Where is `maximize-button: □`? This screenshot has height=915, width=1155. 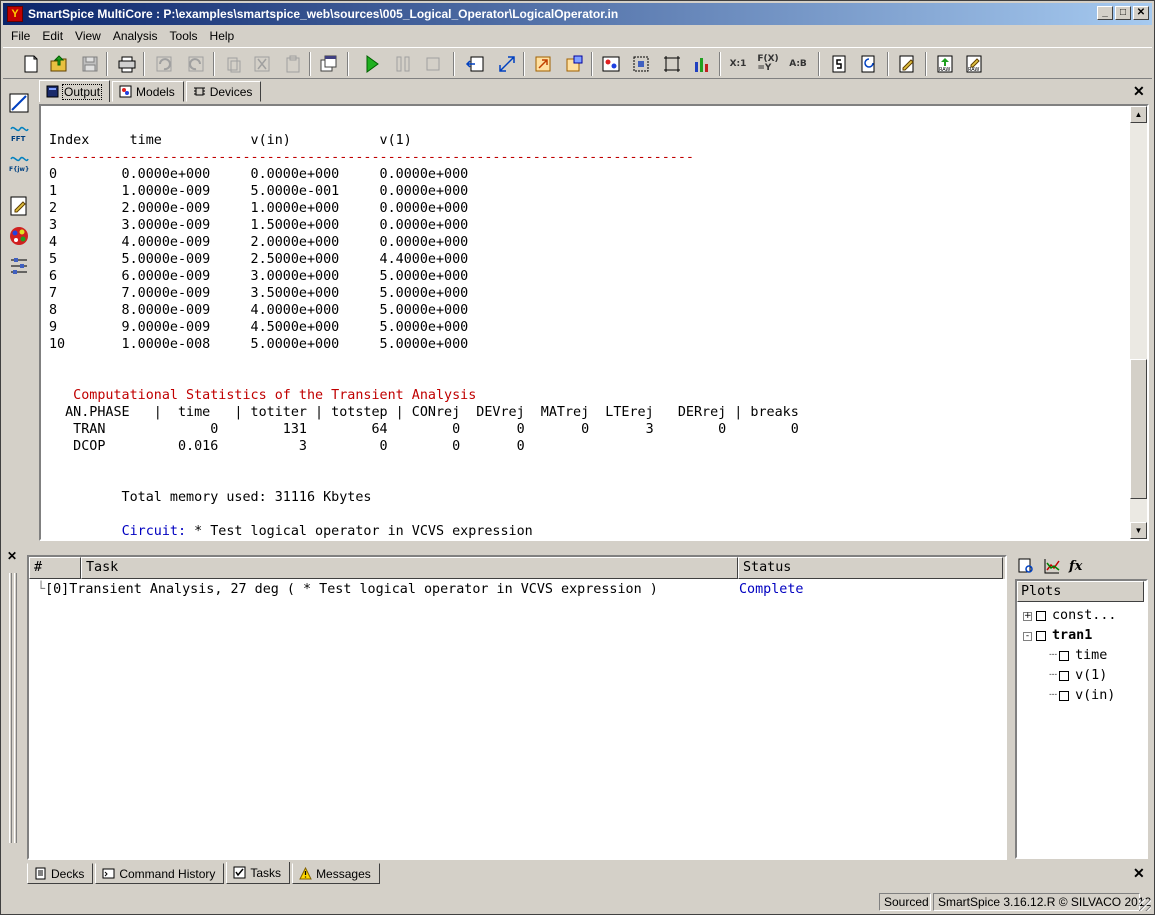 maximize-button: □ is located at coordinates (1123, 13).